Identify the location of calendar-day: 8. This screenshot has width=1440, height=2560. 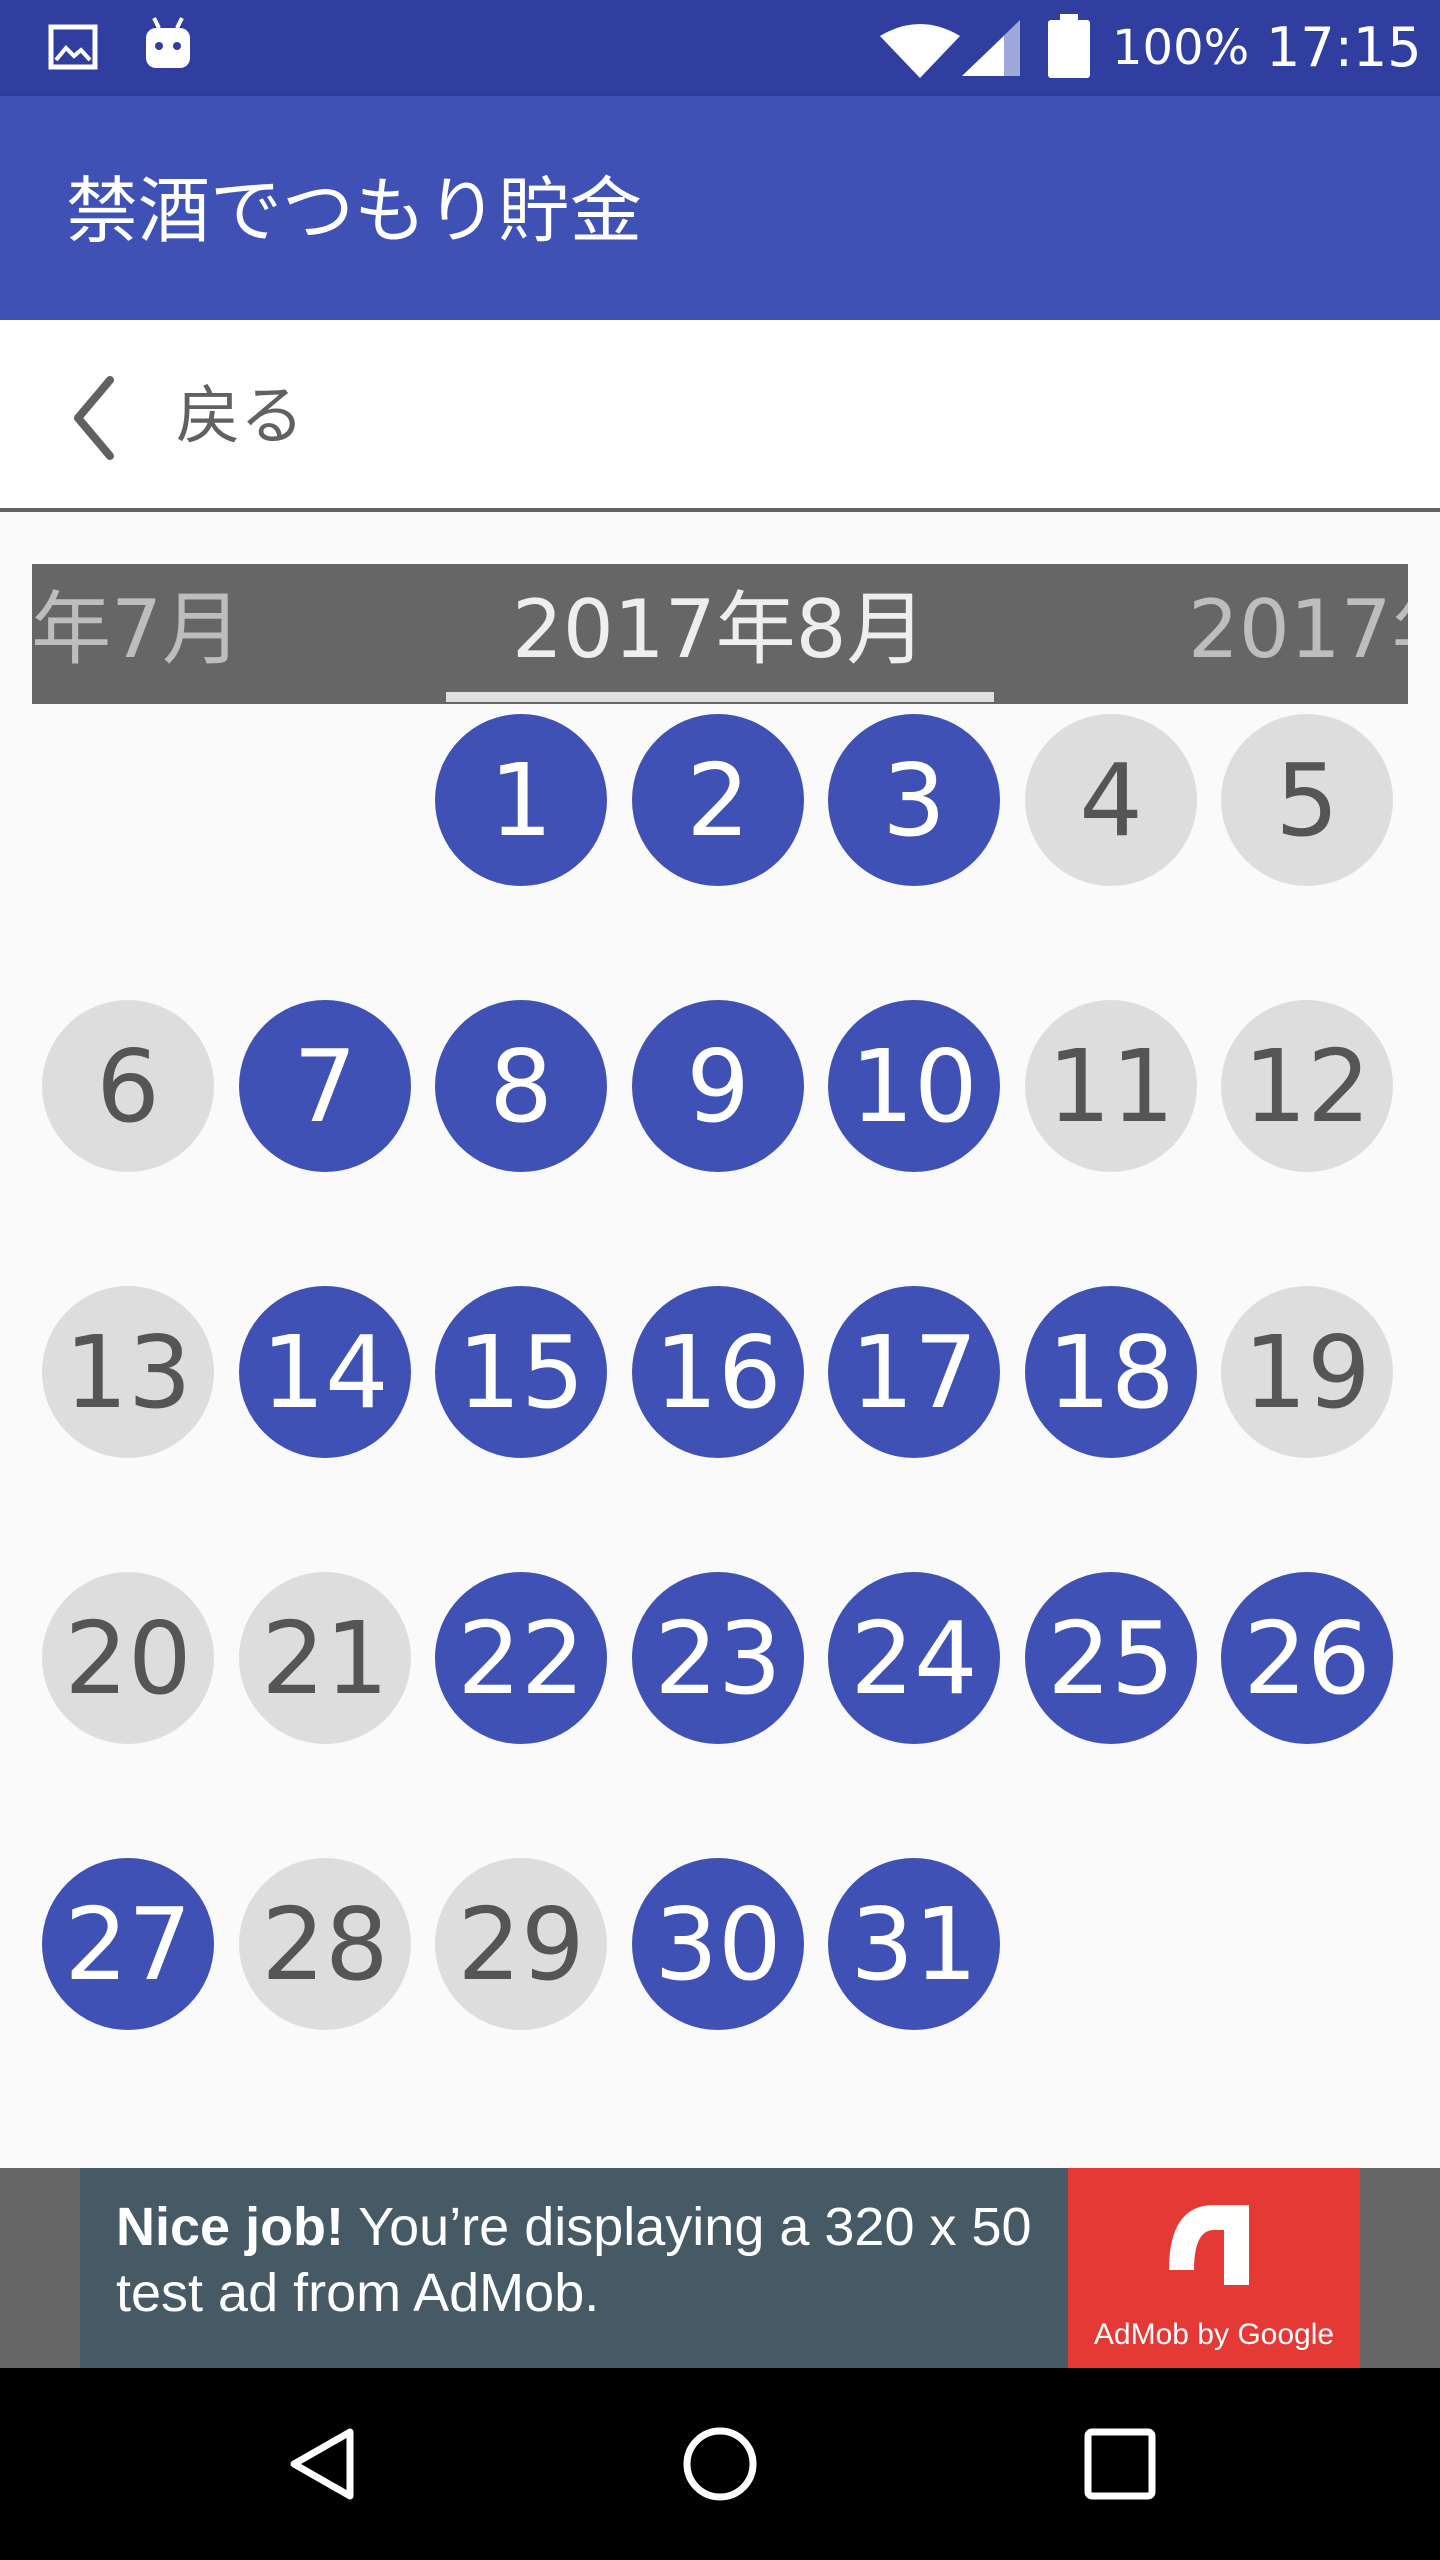
(521, 1086).